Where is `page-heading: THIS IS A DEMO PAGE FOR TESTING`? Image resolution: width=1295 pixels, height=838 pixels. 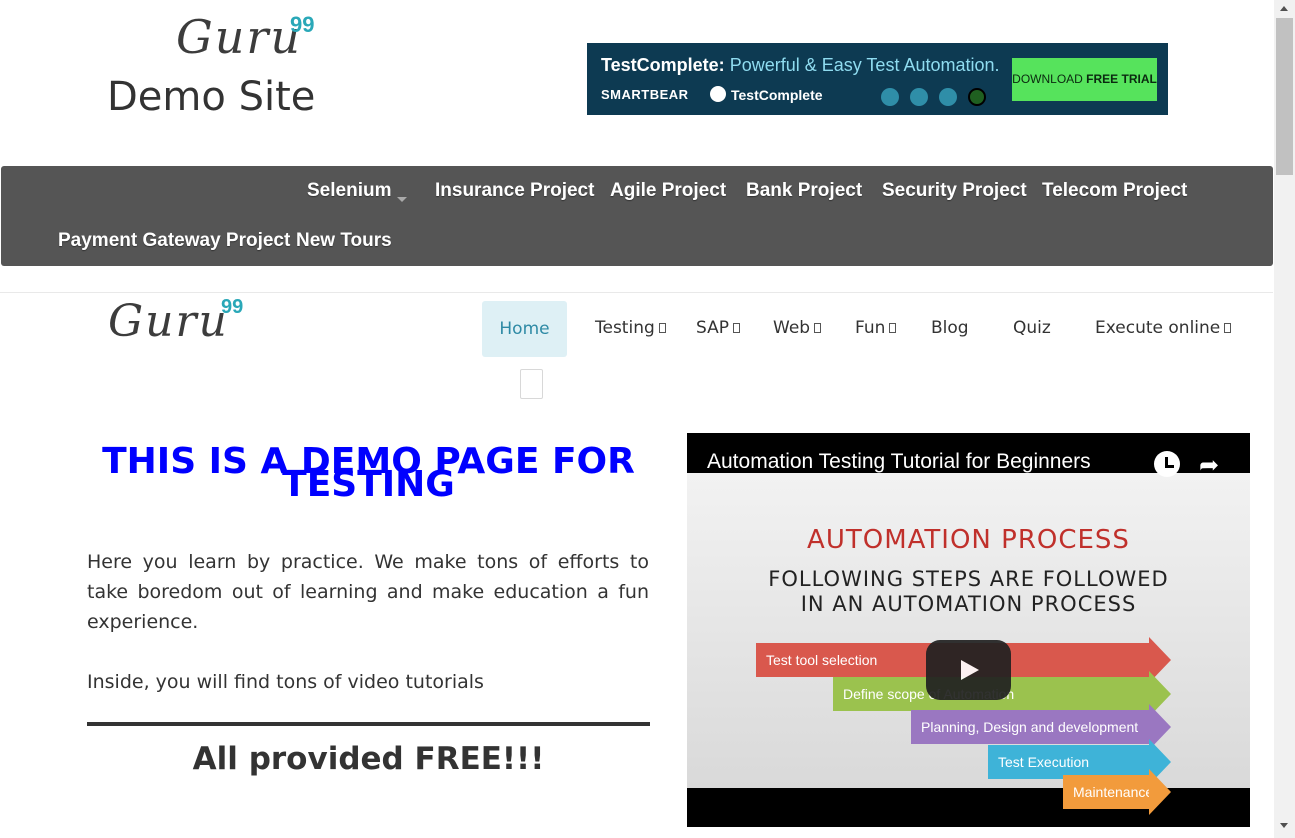
page-heading: THIS IS A DEMO PAGE FOR TESTING is located at coordinates (368, 473).